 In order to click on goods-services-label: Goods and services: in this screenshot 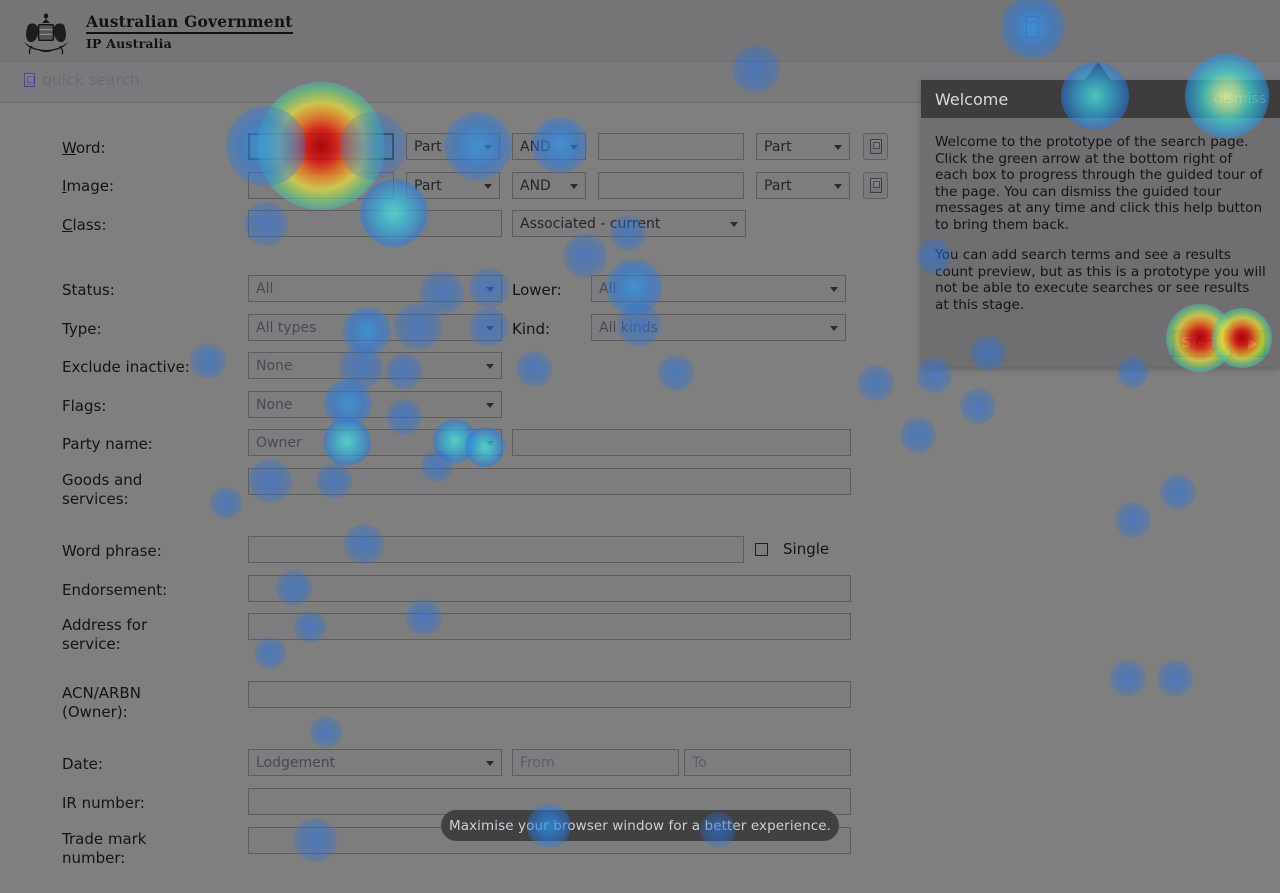, I will do `click(102, 489)`.